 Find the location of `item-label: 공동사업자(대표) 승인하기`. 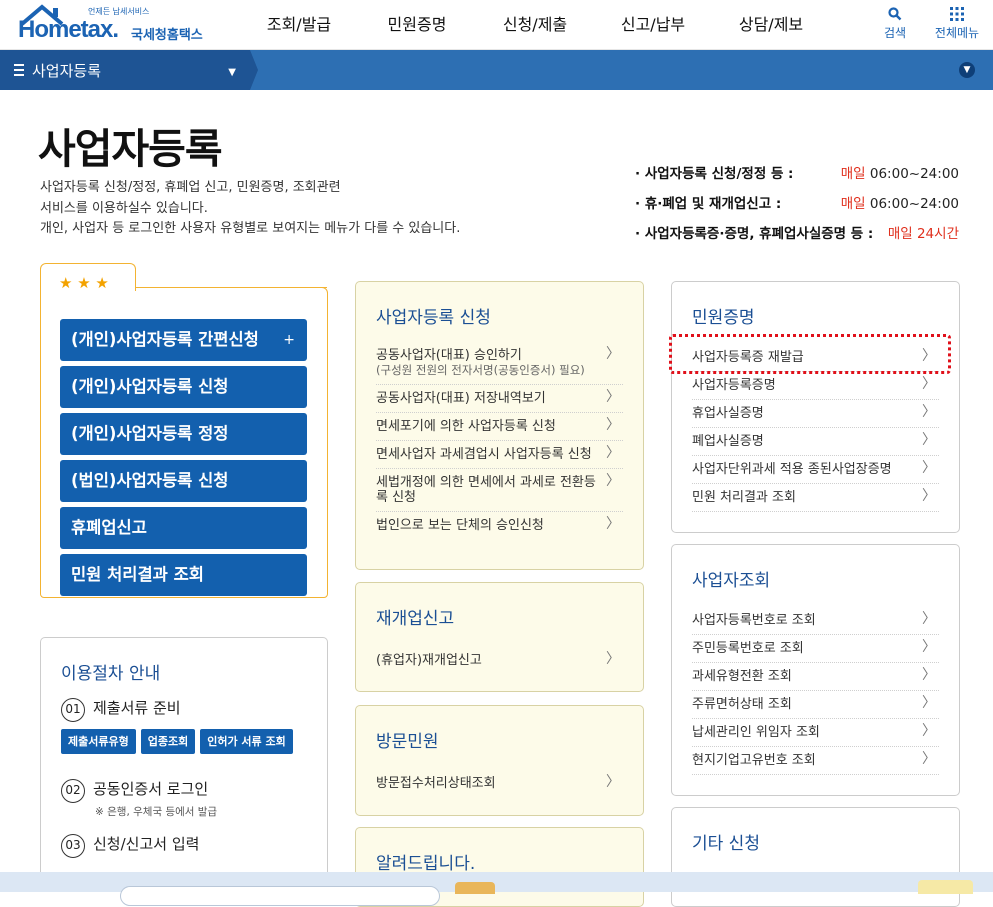

item-label: 공동사업자(대표) 승인하기 is located at coordinates (449, 355).